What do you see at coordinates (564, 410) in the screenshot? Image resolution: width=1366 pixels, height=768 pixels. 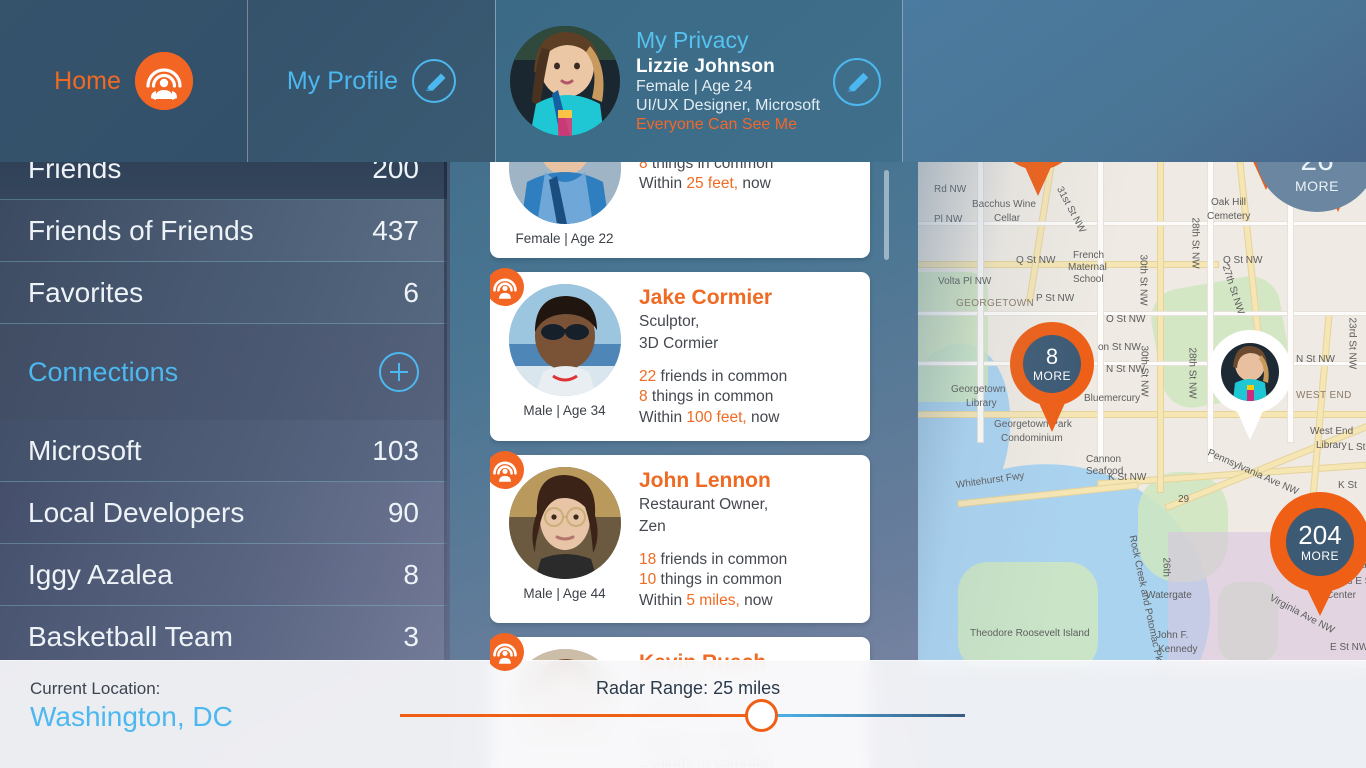 I see `person-gender-age: Male | Age 34` at bounding box center [564, 410].